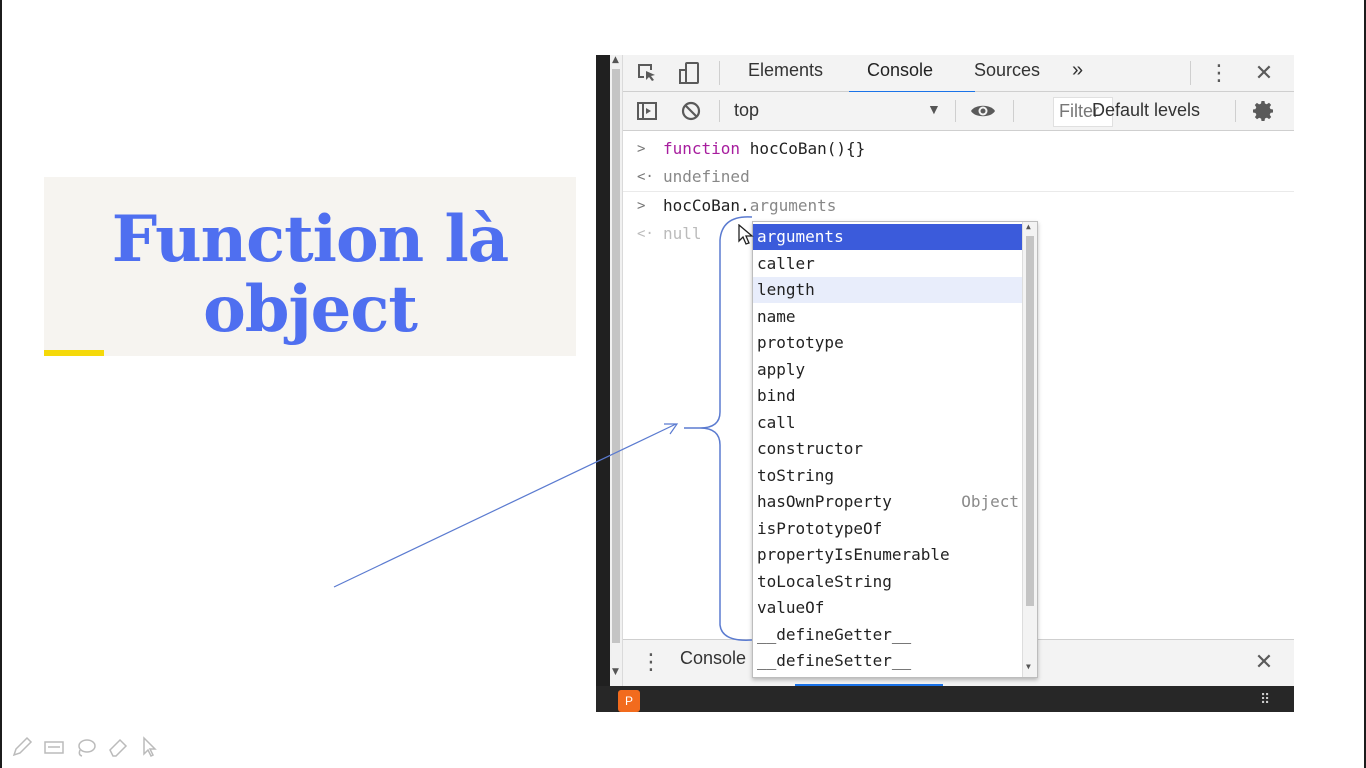 The height and width of the screenshot is (768, 1366). Describe the element at coordinates (889, 608) in the screenshot. I see `autocomplete-item: valueOf` at that location.